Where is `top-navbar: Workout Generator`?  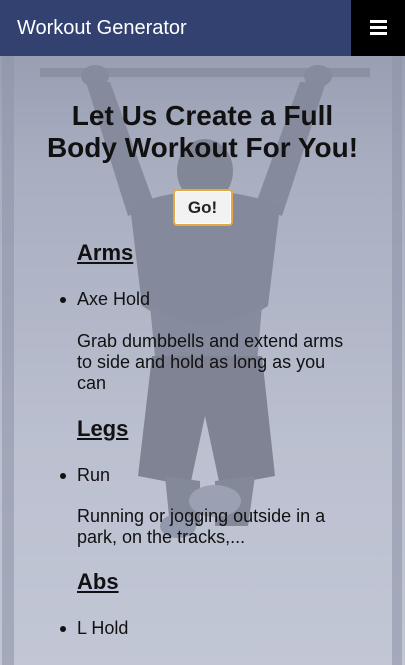
top-navbar: Workout Generator is located at coordinates (202, 28).